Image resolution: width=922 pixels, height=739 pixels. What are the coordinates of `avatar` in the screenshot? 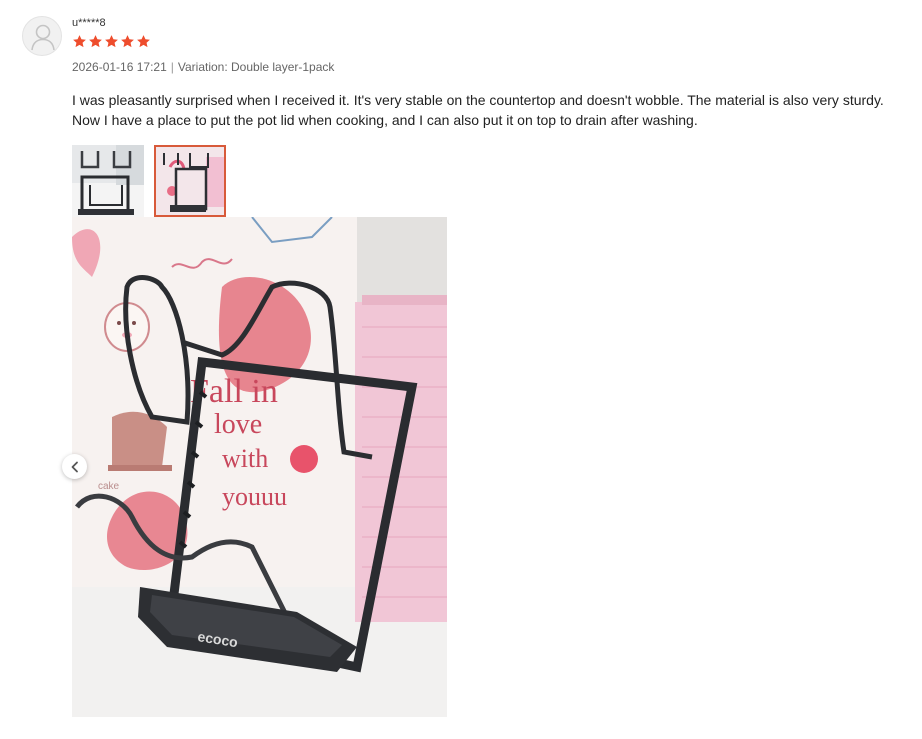 It's located at (42, 36).